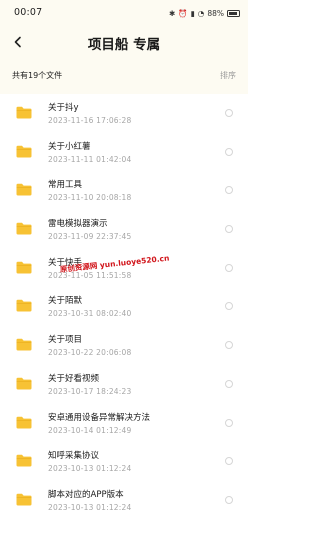 The image size is (320, 550). What do you see at coordinates (124, 45) in the screenshot?
I see `page-title: 项目船 专属` at bounding box center [124, 45].